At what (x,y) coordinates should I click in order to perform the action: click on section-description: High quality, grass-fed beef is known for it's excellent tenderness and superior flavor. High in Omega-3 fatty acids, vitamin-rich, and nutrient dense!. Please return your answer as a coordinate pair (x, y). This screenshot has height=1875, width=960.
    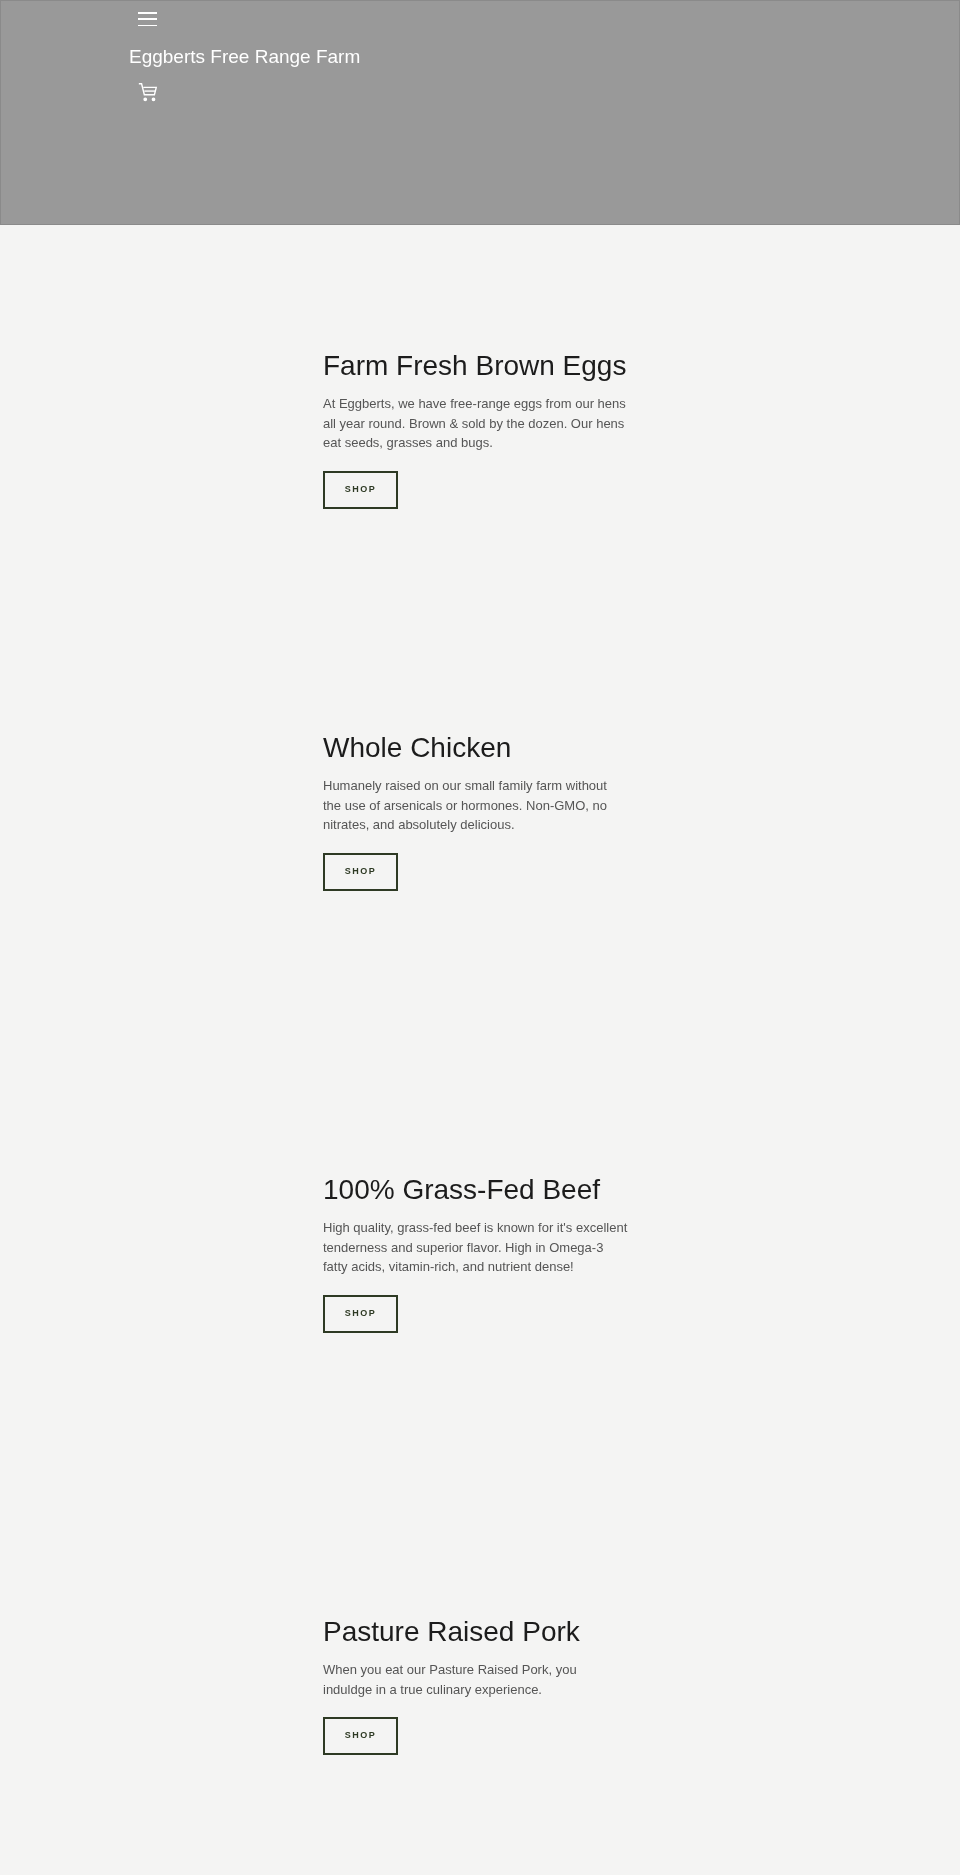
    Looking at the image, I should click on (475, 1247).